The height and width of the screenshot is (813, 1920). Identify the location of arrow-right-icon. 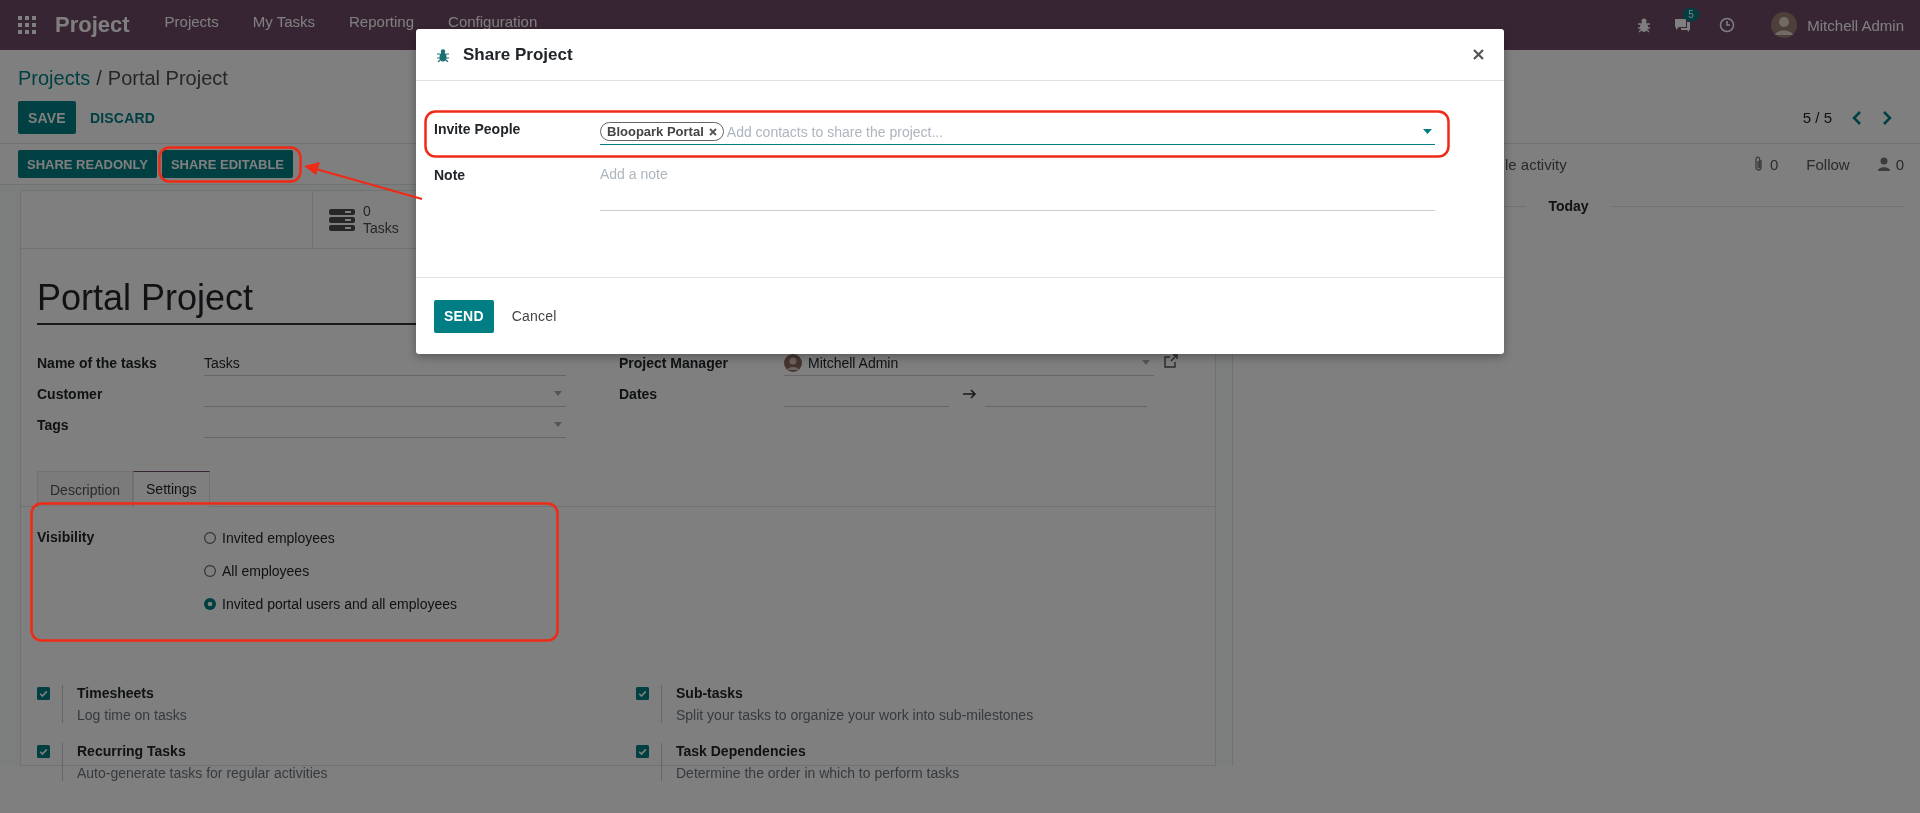
(970, 394).